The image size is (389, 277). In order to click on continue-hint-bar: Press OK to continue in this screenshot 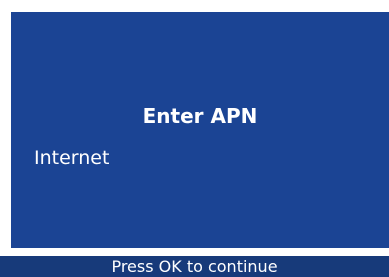, I will do `click(194, 266)`.